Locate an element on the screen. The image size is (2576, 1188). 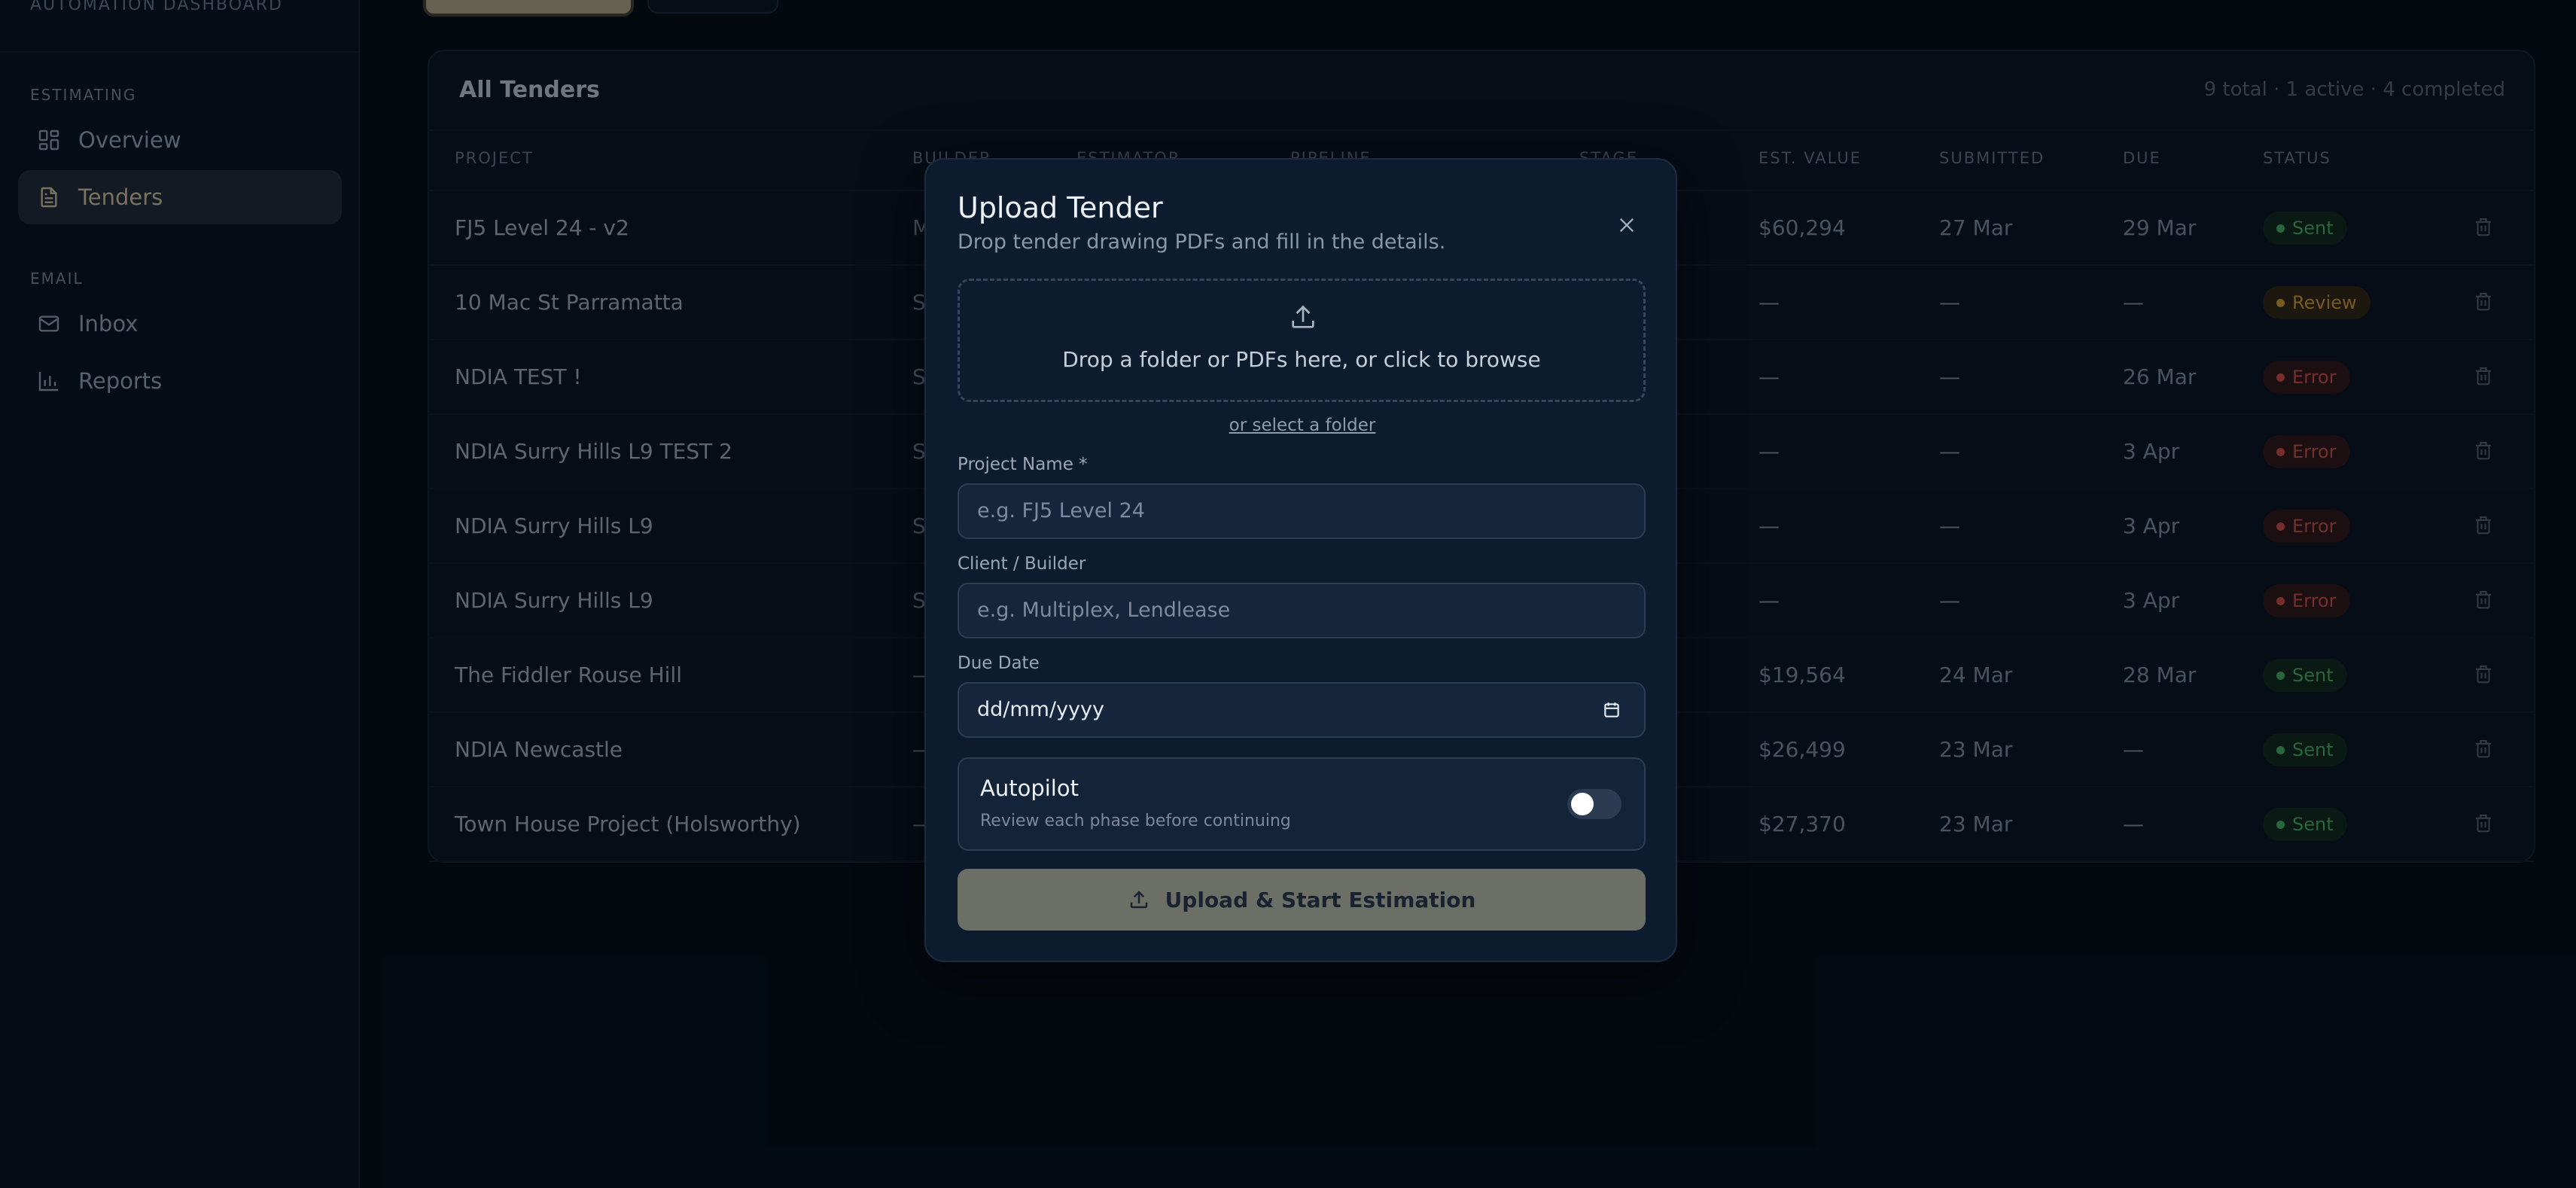
autopilot-title: Autopilot is located at coordinates (1030, 788).